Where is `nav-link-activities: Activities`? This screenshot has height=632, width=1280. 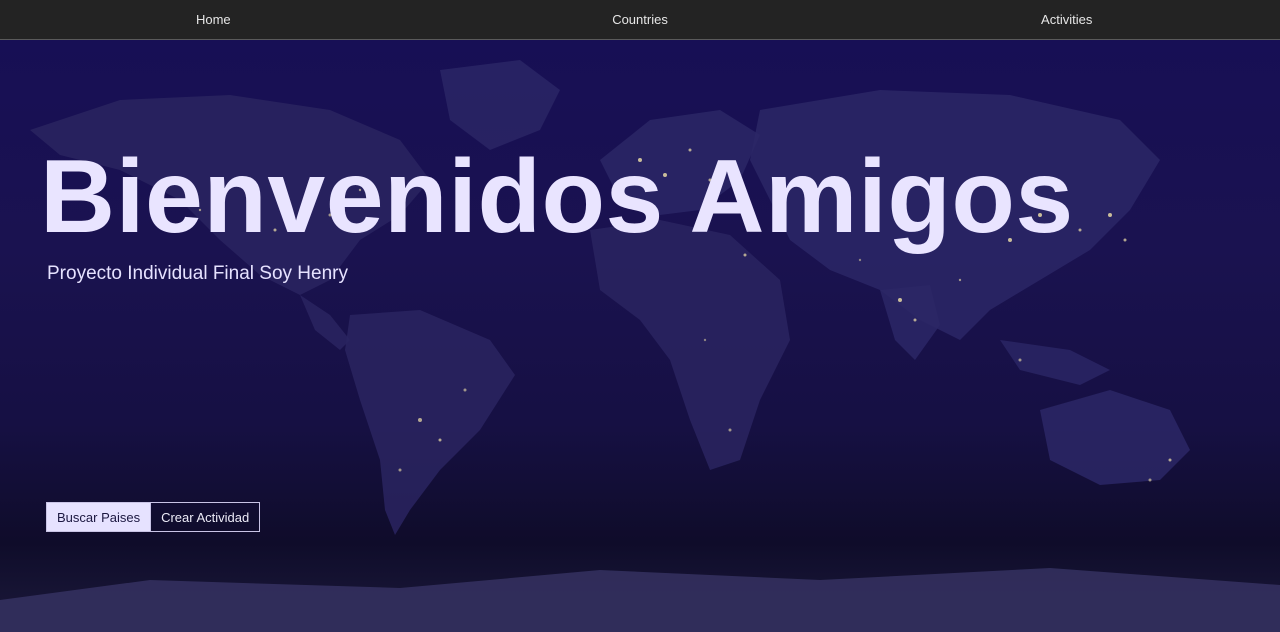
nav-link-activities: Activities is located at coordinates (1066, 19).